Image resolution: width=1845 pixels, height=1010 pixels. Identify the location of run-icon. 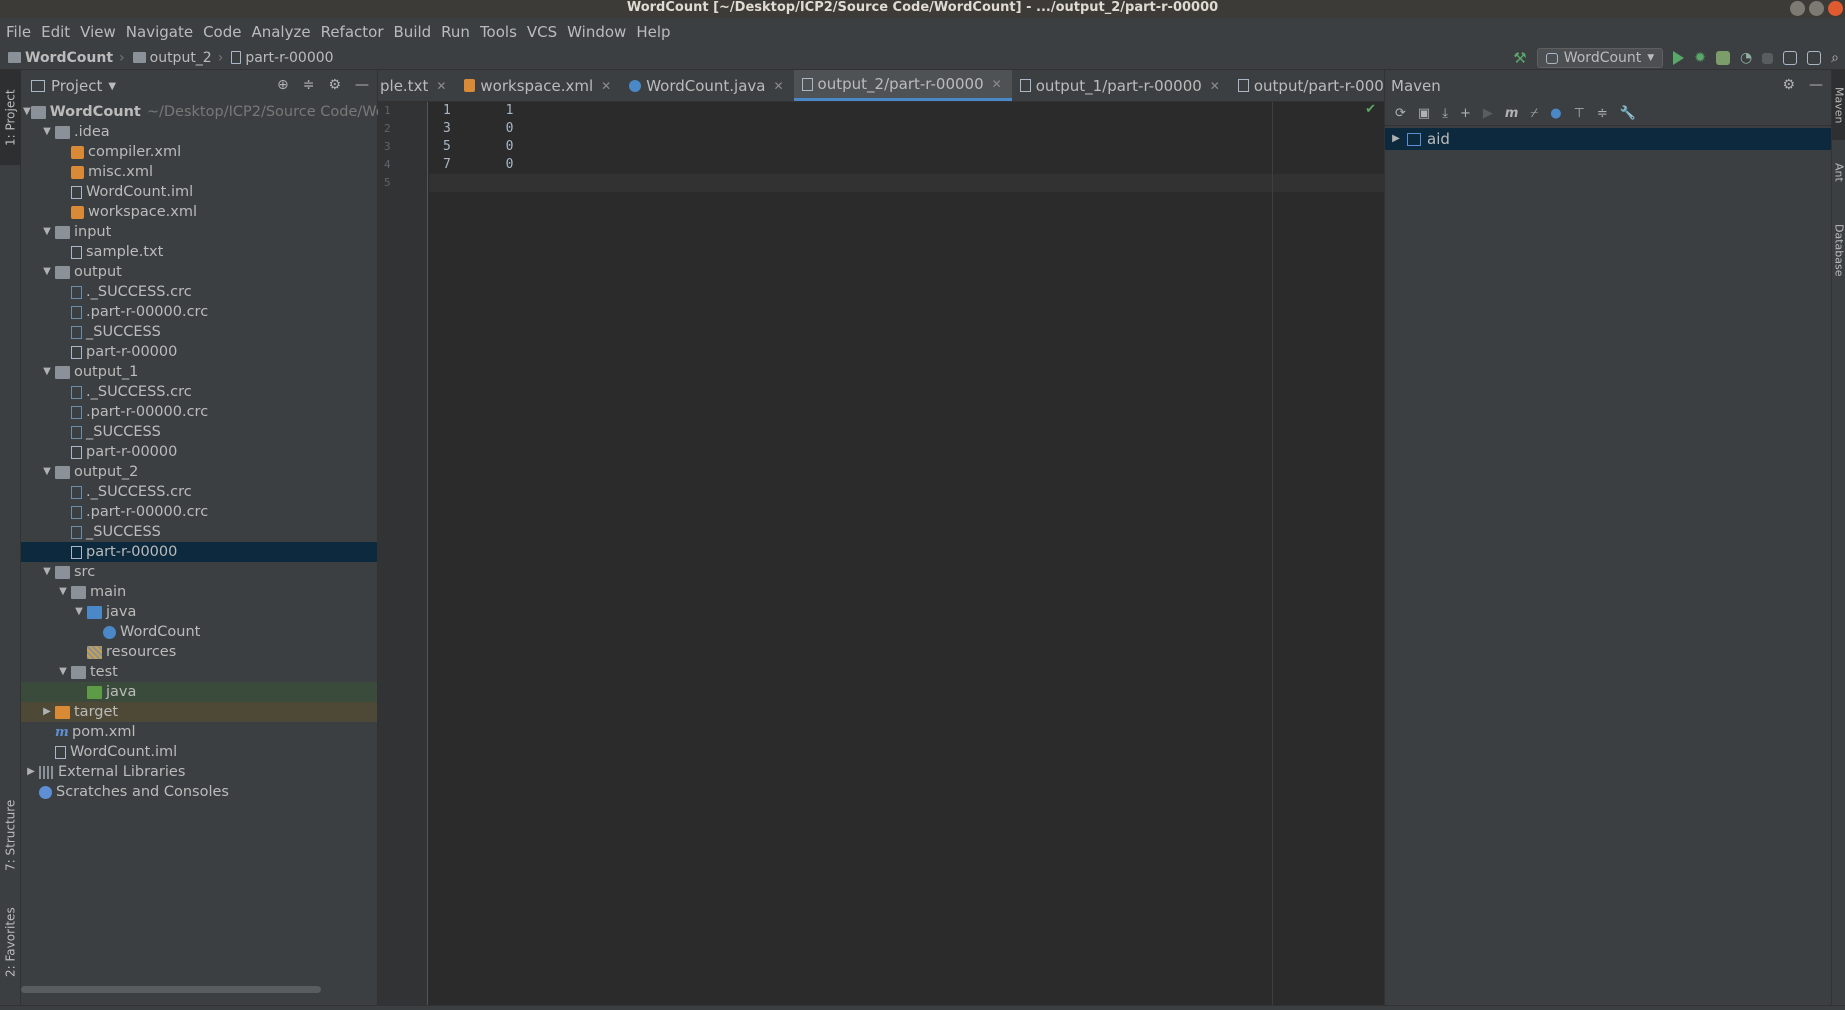
(1679, 58).